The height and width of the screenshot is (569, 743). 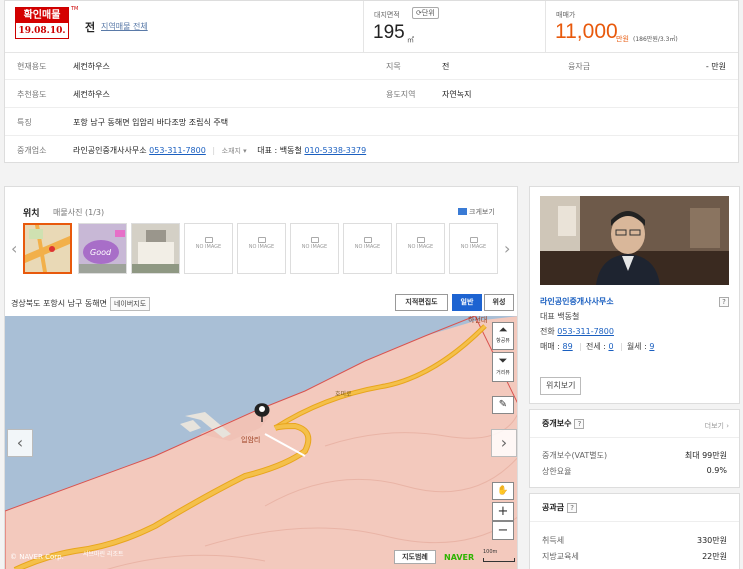 What do you see at coordinates (503, 329) in the screenshot?
I see `aerial-view-icon: ⏶` at bounding box center [503, 329].